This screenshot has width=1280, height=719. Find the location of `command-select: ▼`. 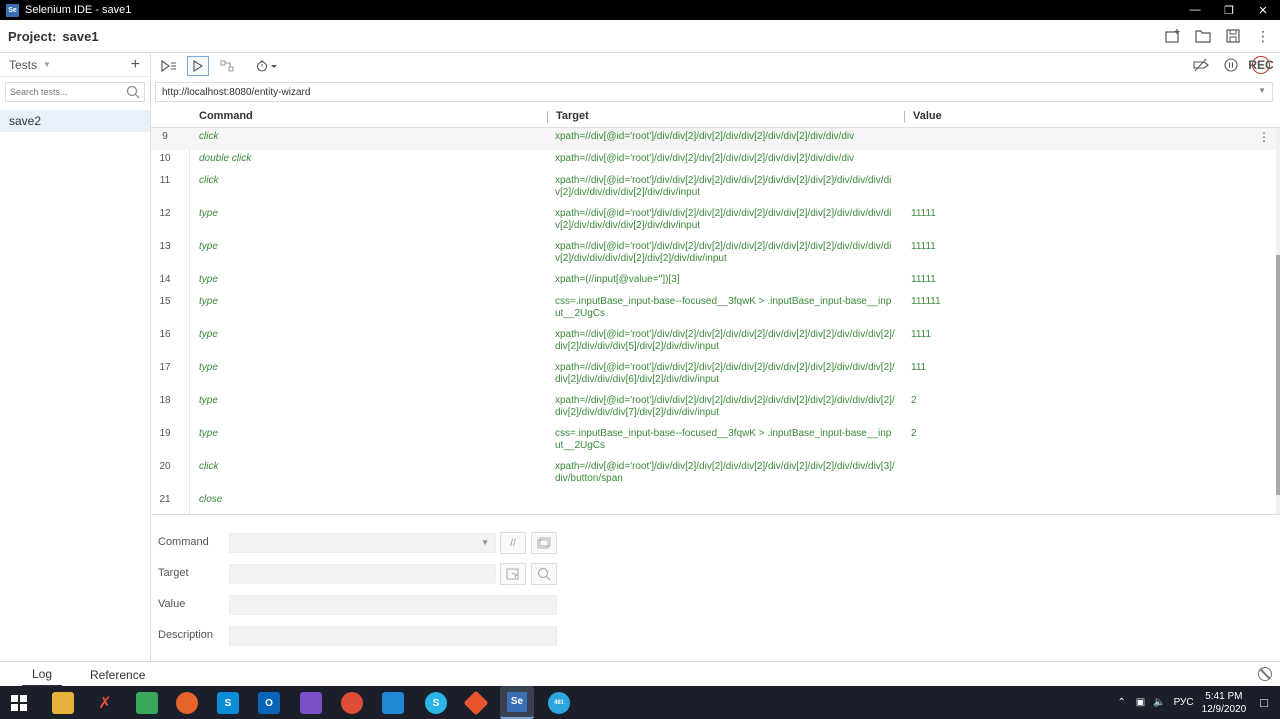

command-select: ▼ is located at coordinates (362, 543).